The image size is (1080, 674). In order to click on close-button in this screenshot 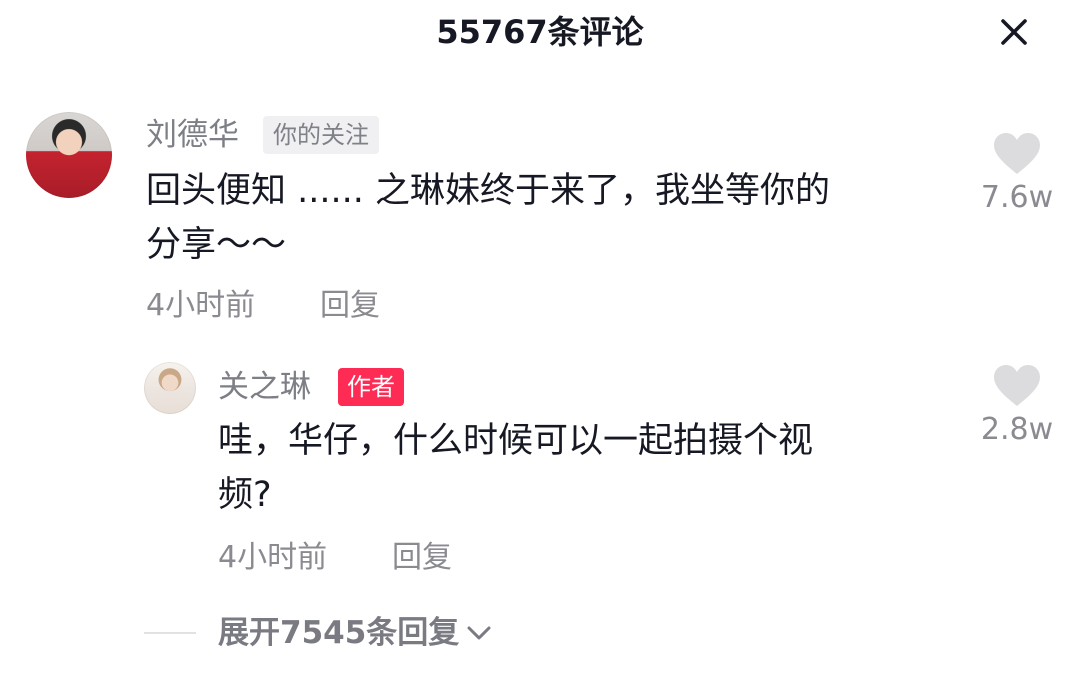, I will do `click(1014, 32)`.